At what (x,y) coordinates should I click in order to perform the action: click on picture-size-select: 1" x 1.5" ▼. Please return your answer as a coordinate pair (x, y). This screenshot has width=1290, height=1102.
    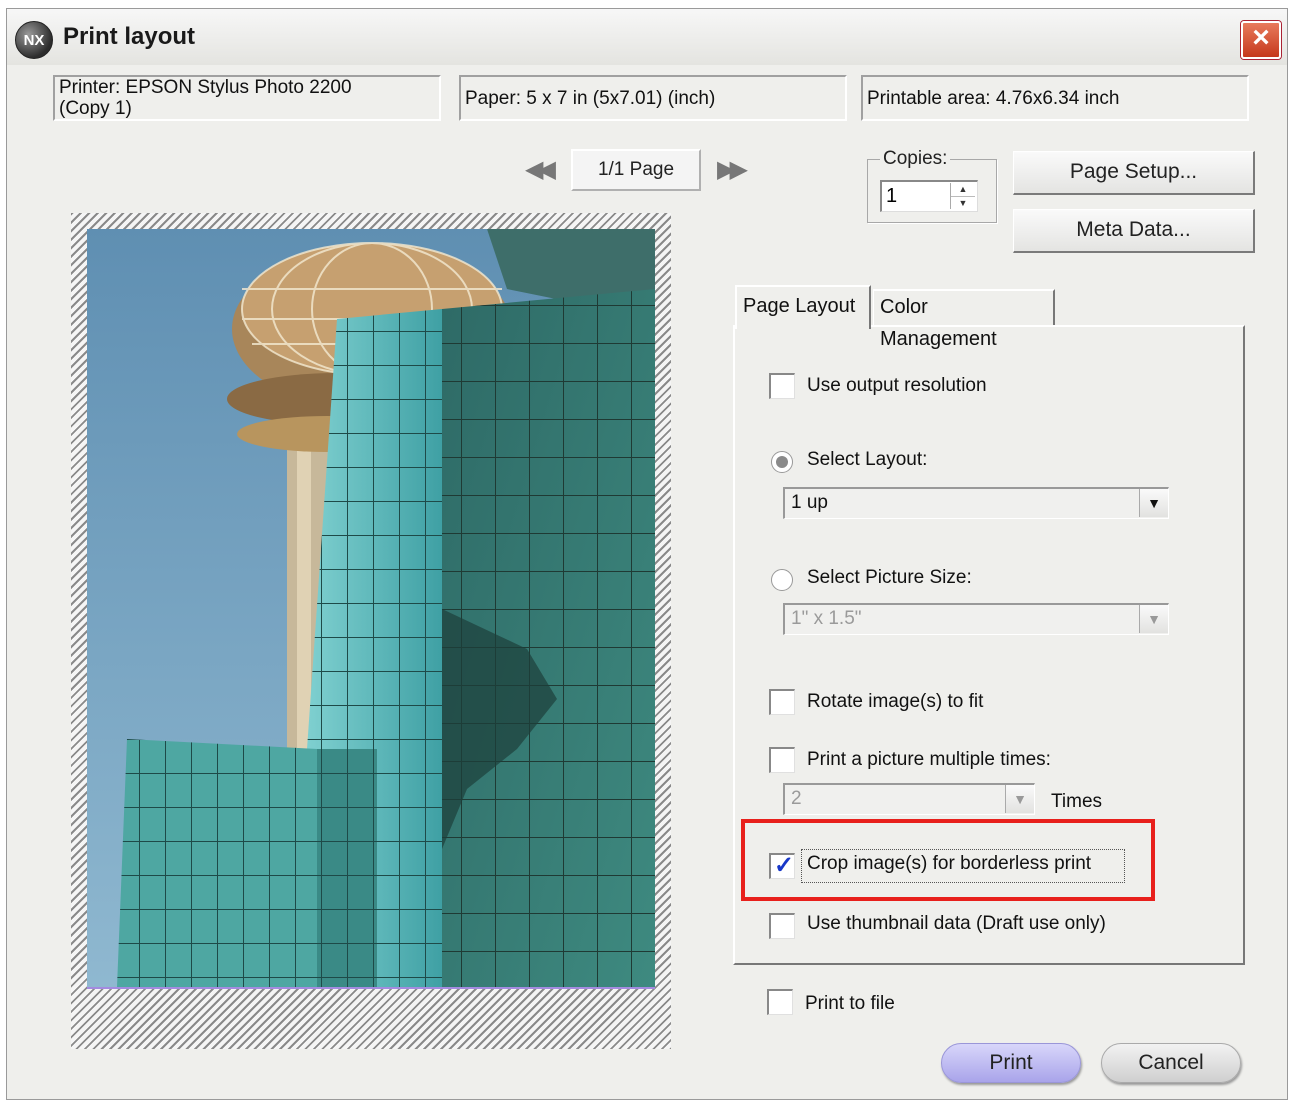
    Looking at the image, I should click on (976, 619).